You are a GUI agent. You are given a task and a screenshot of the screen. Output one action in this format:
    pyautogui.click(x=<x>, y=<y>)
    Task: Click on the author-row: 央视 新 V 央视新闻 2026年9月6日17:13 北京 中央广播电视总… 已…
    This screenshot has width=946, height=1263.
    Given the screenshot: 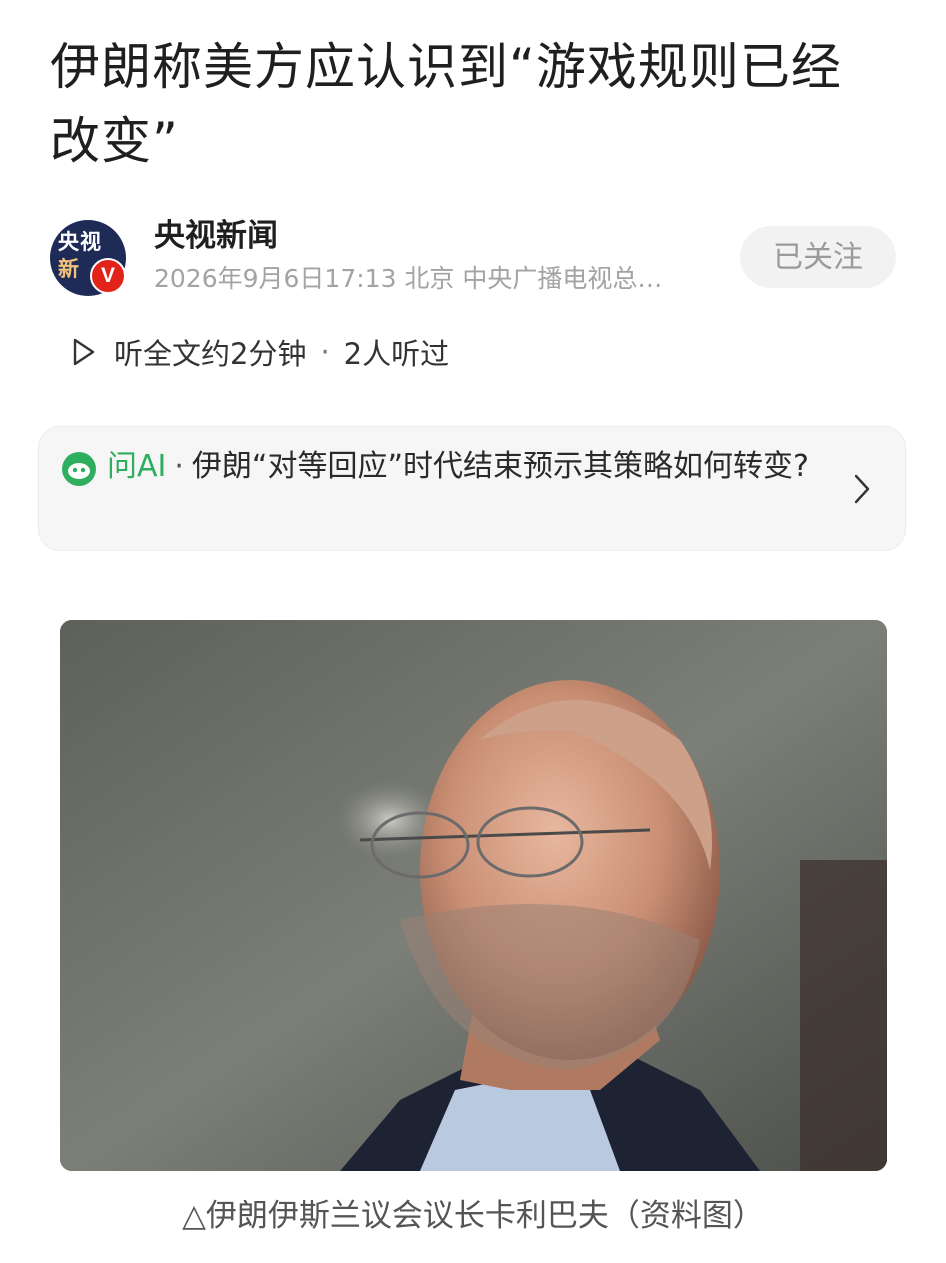 What is the action you would take?
    pyautogui.click(x=473, y=256)
    